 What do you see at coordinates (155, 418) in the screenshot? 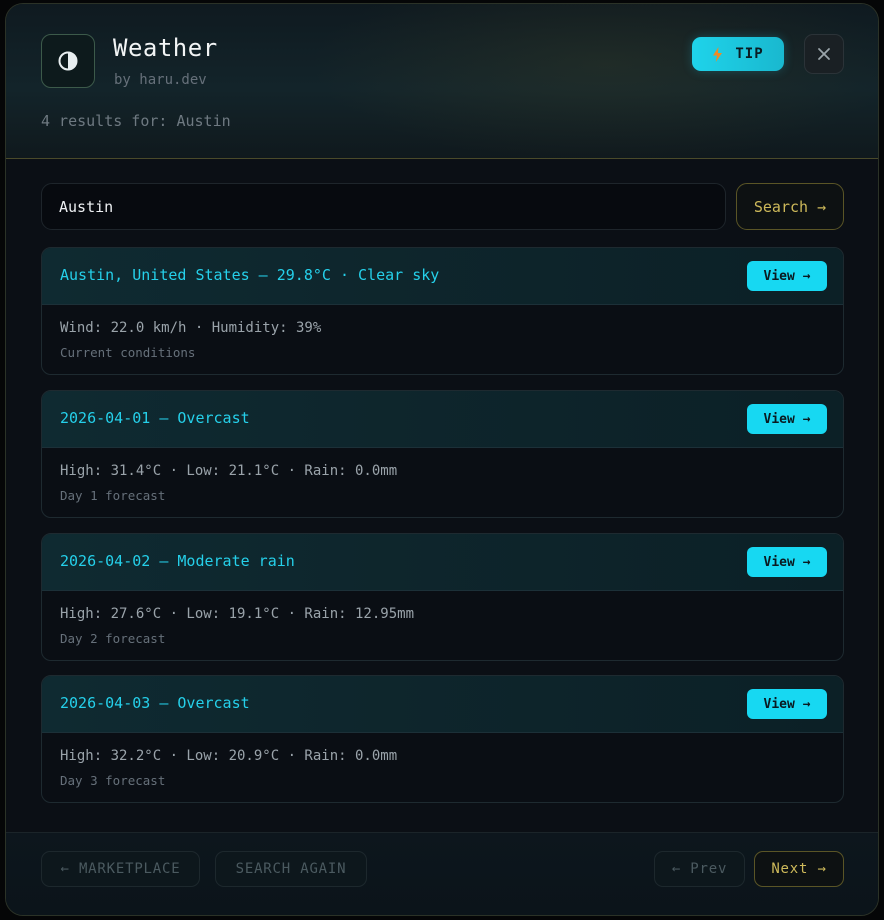
I see `card-title: 2026-04-01 — Overcast` at bounding box center [155, 418].